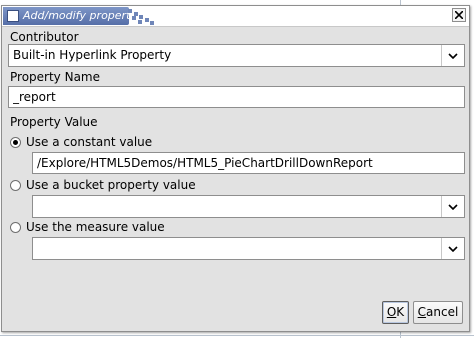 The width and height of the screenshot is (474, 338). What do you see at coordinates (54, 122) in the screenshot?
I see `property-value-label: Property Value` at bounding box center [54, 122].